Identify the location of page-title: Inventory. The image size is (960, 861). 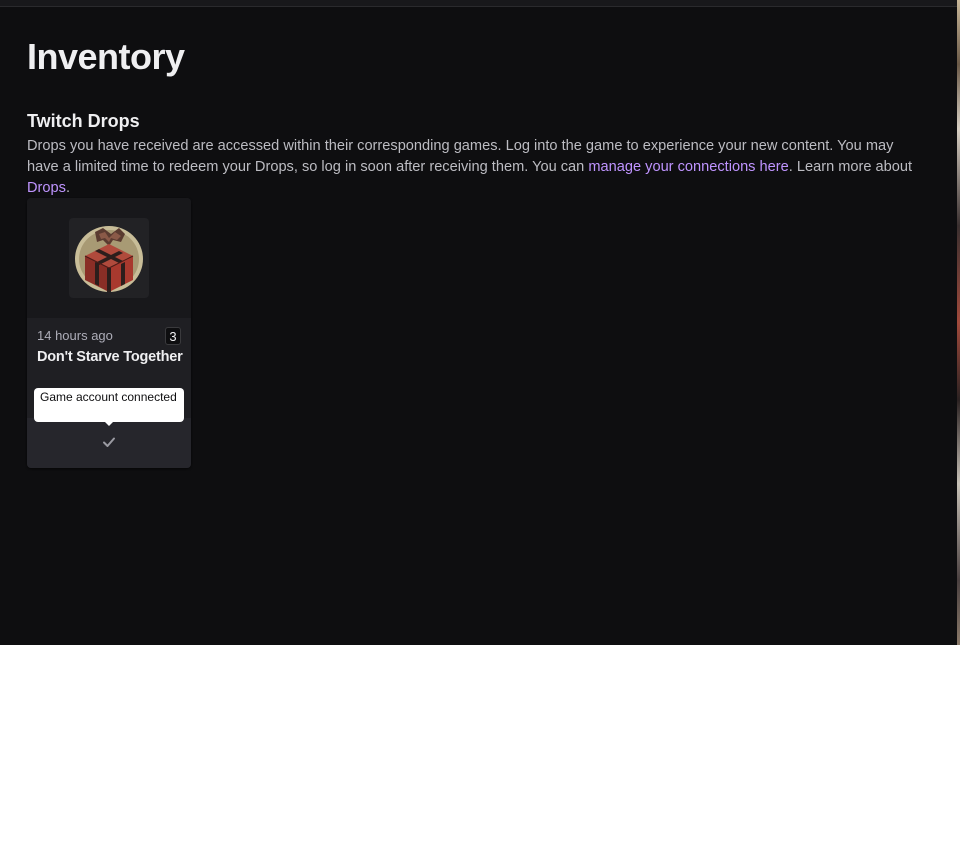
(106, 56).